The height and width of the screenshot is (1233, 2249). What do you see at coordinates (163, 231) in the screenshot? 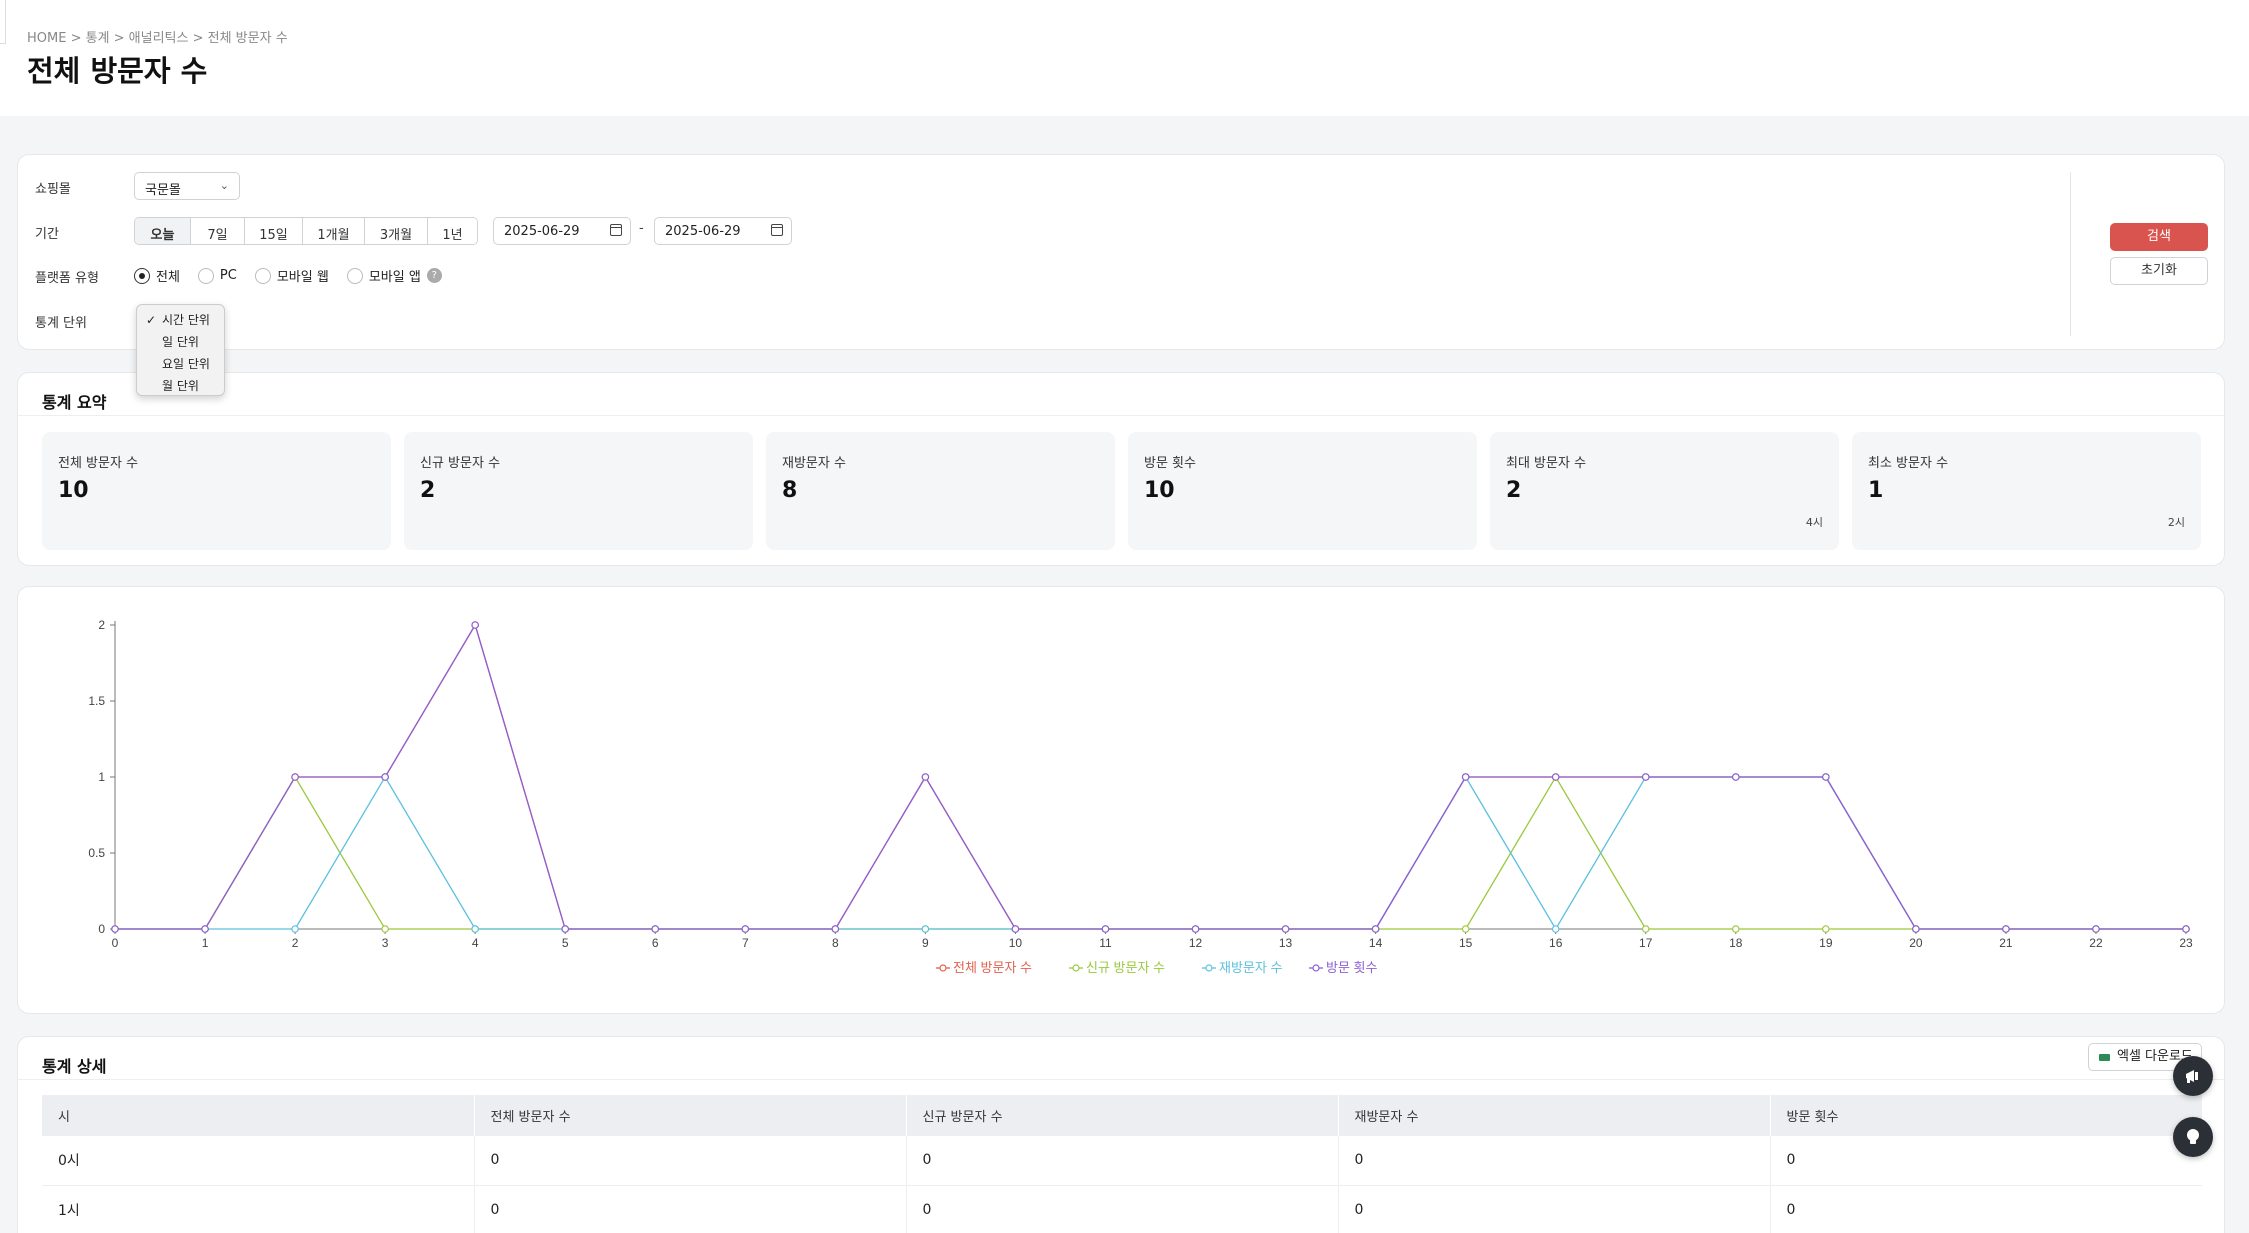
I see `period-today-button: 오늘` at bounding box center [163, 231].